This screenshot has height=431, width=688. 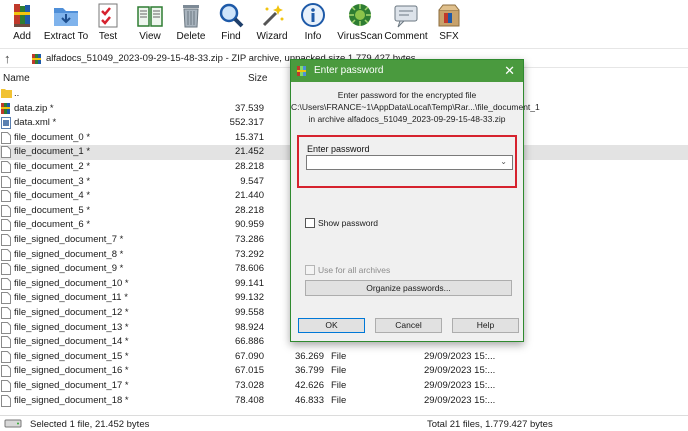 What do you see at coordinates (249, 225) in the screenshot?
I see `file-size: 90.959` at bounding box center [249, 225].